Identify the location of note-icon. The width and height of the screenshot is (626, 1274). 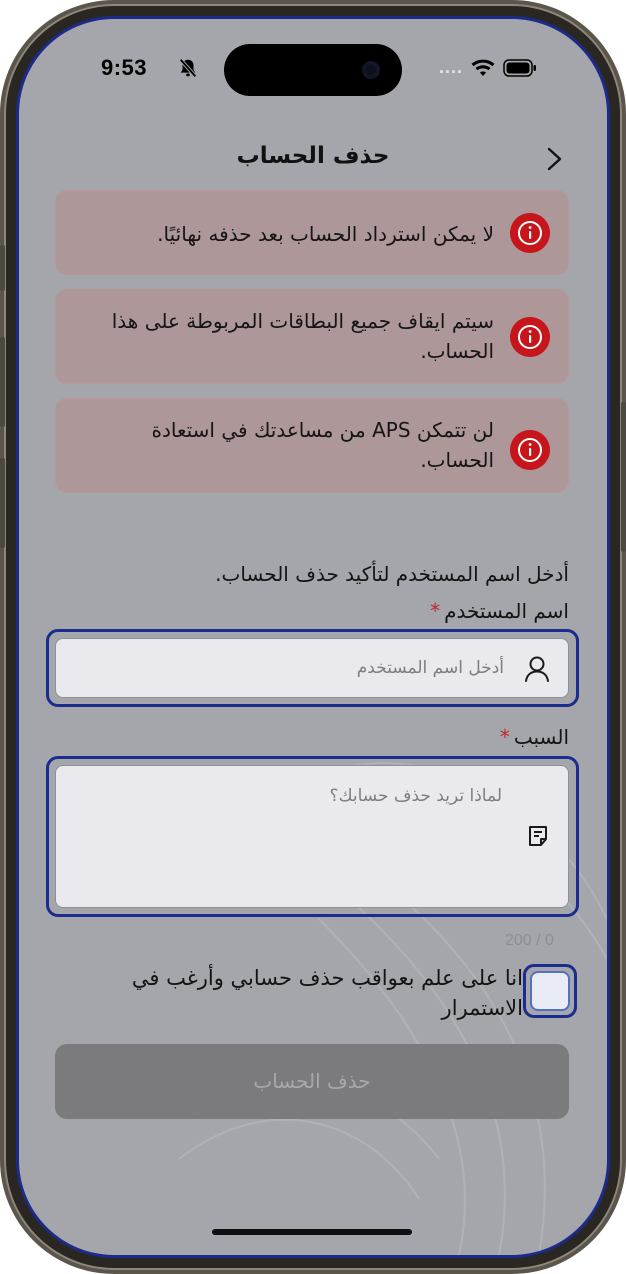
(538, 836).